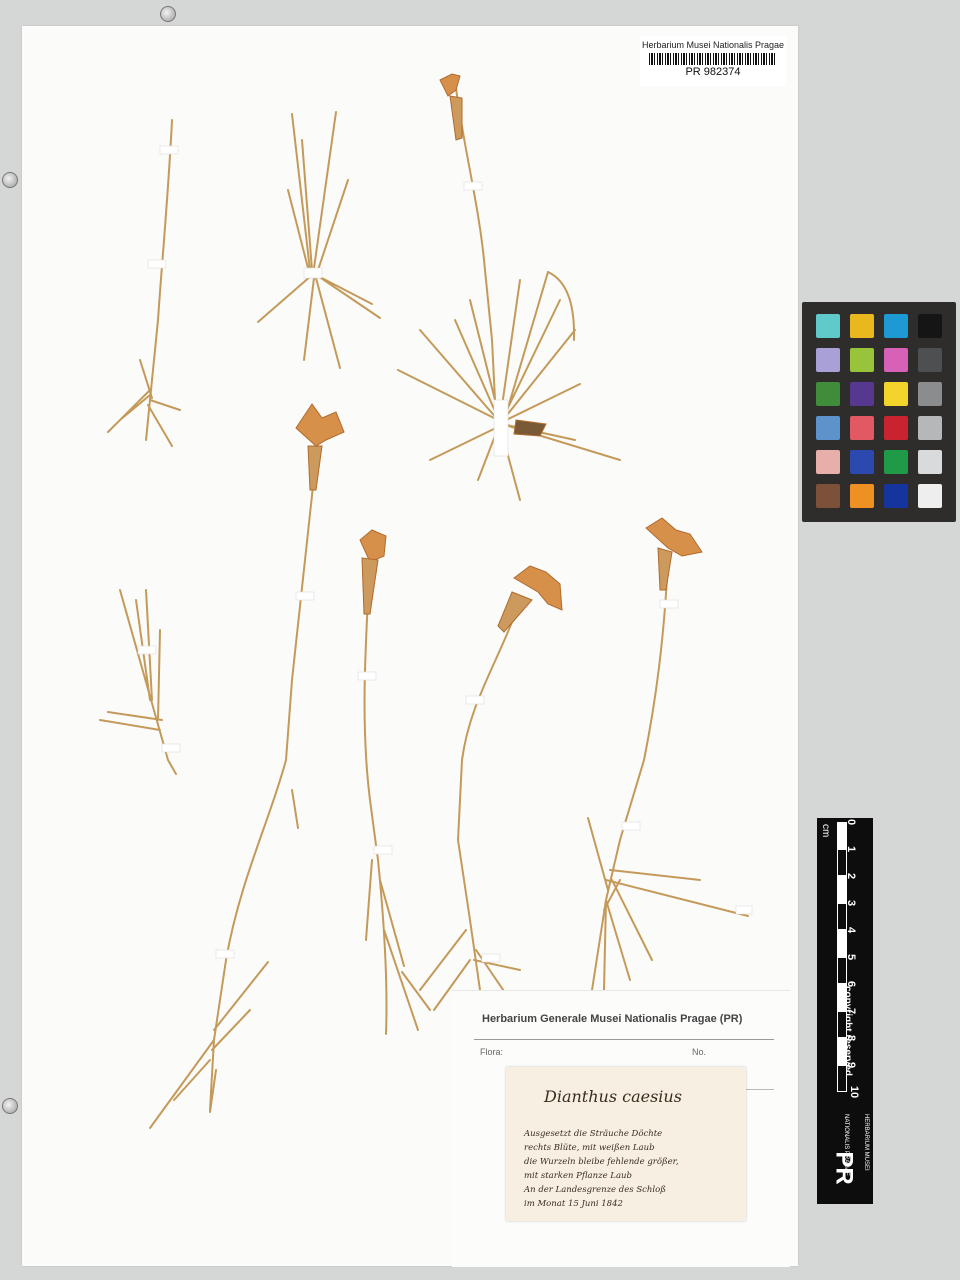 This screenshot has height=1280, width=960. Describe the element at coordinates (825, 831) in the screenshot. I see `ruler-unit: cm` at that location.